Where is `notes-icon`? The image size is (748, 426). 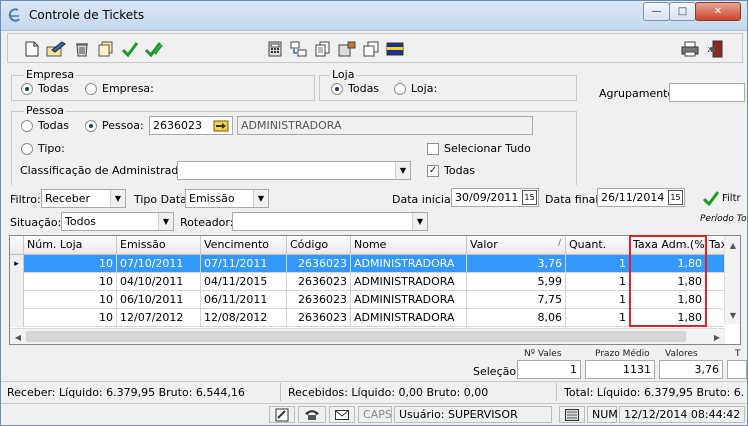 notes-icon is located at coordinates (282, 414).